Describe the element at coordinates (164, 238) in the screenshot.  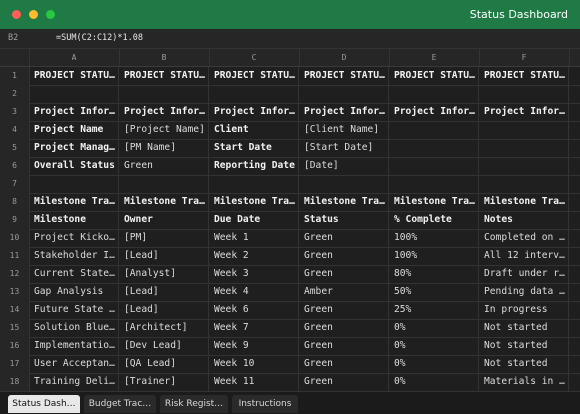
I see `grid-cell: [PM]` at that location.